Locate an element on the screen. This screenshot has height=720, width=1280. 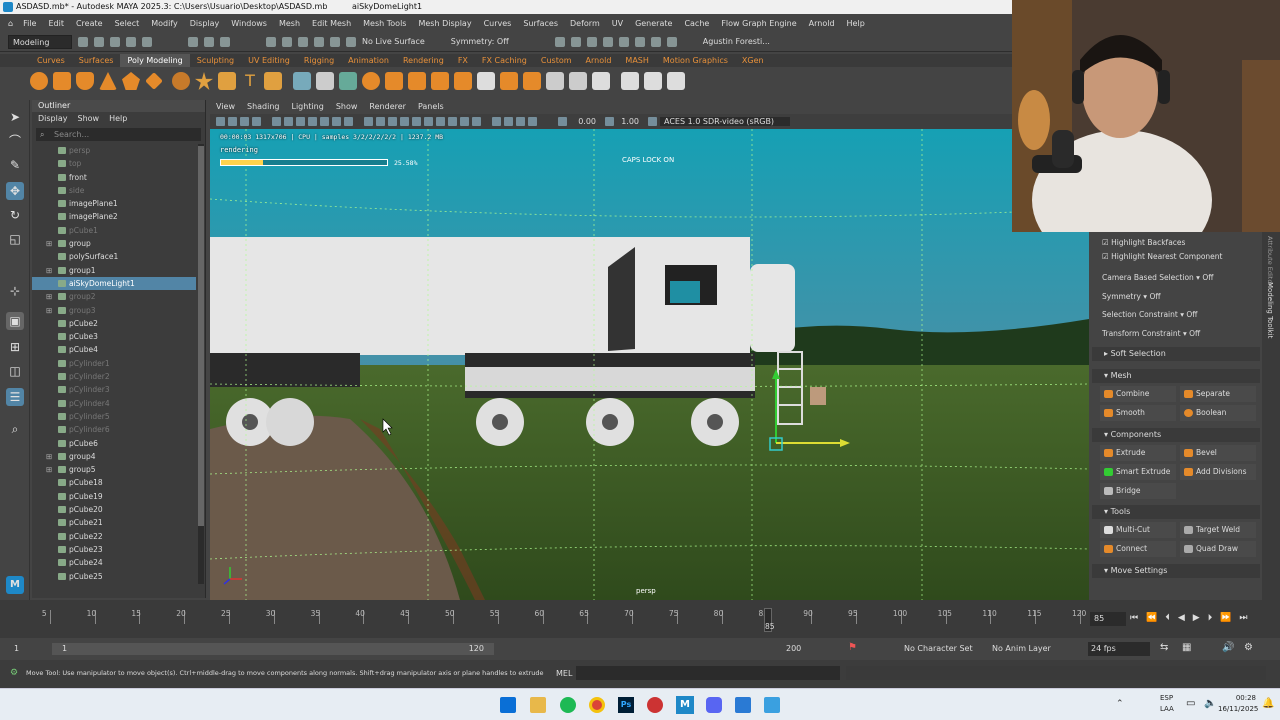
notifications-icon: 🔔 is located at coordinates (1268, 703).